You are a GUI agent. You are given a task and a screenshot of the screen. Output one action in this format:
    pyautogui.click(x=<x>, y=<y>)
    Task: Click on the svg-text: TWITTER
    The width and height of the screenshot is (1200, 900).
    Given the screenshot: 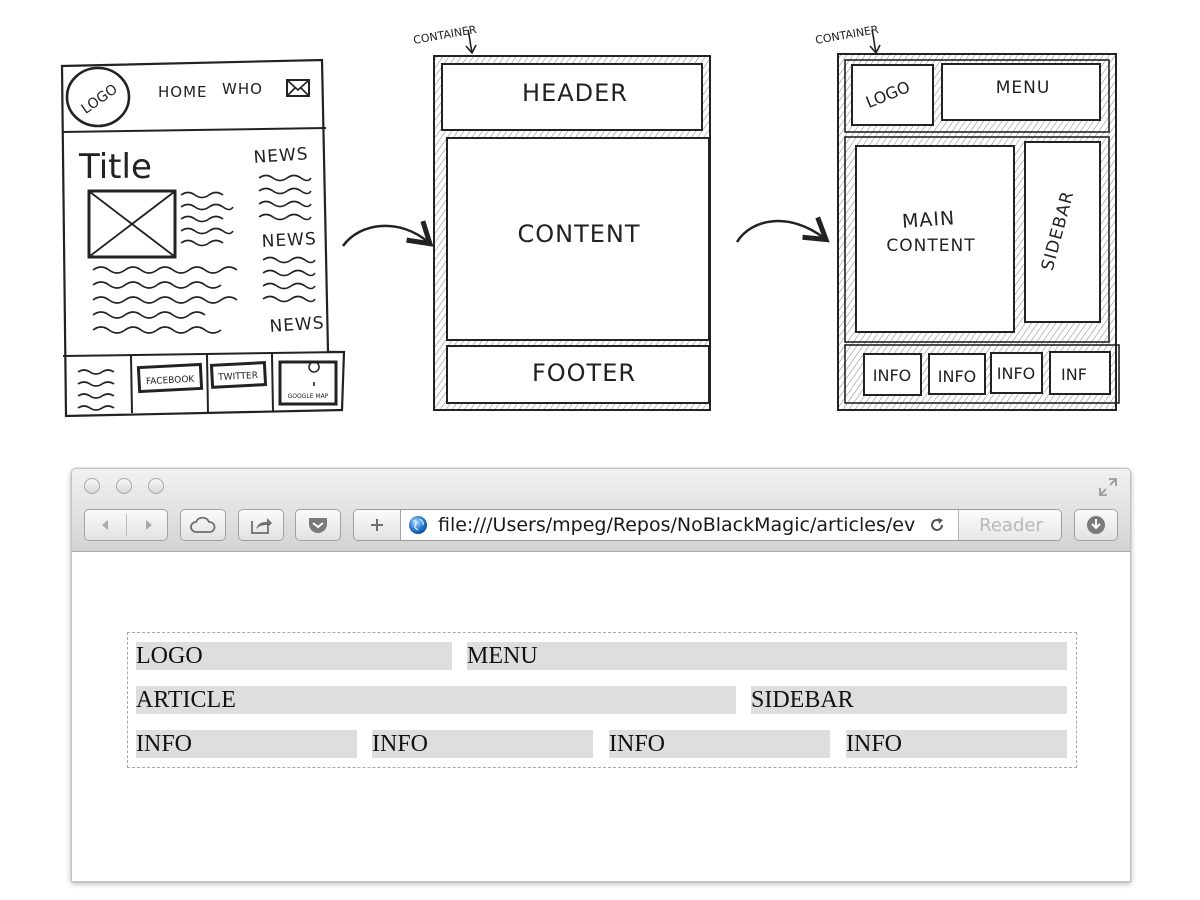 What is the action you would take?
    pyautogui.click(x=237, y=377)
    